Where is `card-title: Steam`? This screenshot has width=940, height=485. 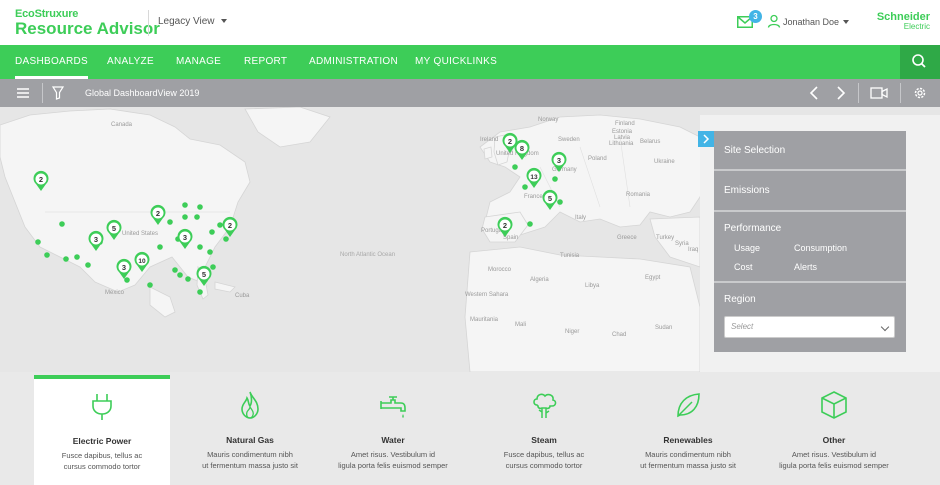 card-title: Steam is located at coordinates (544, 440).